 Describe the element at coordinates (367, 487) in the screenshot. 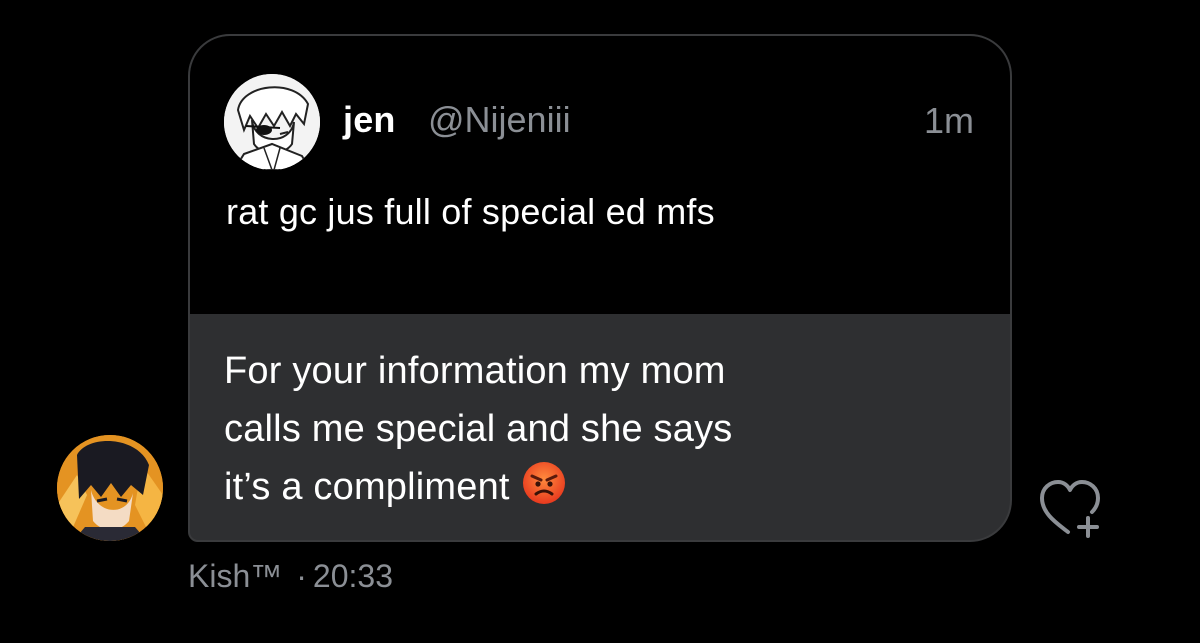

I see `reply-line-text: it’s a compliment` at that location.